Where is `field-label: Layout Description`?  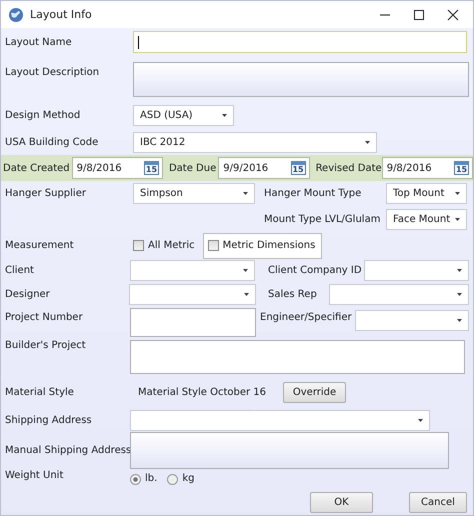
field-label: Layout Description is located at coordinates (52, 72).